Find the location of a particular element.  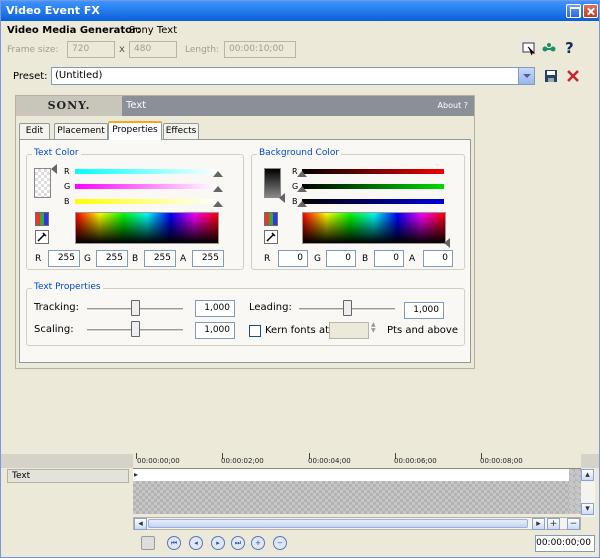

scroll-right-icon: ▸ is located at coordinates (538, 524).